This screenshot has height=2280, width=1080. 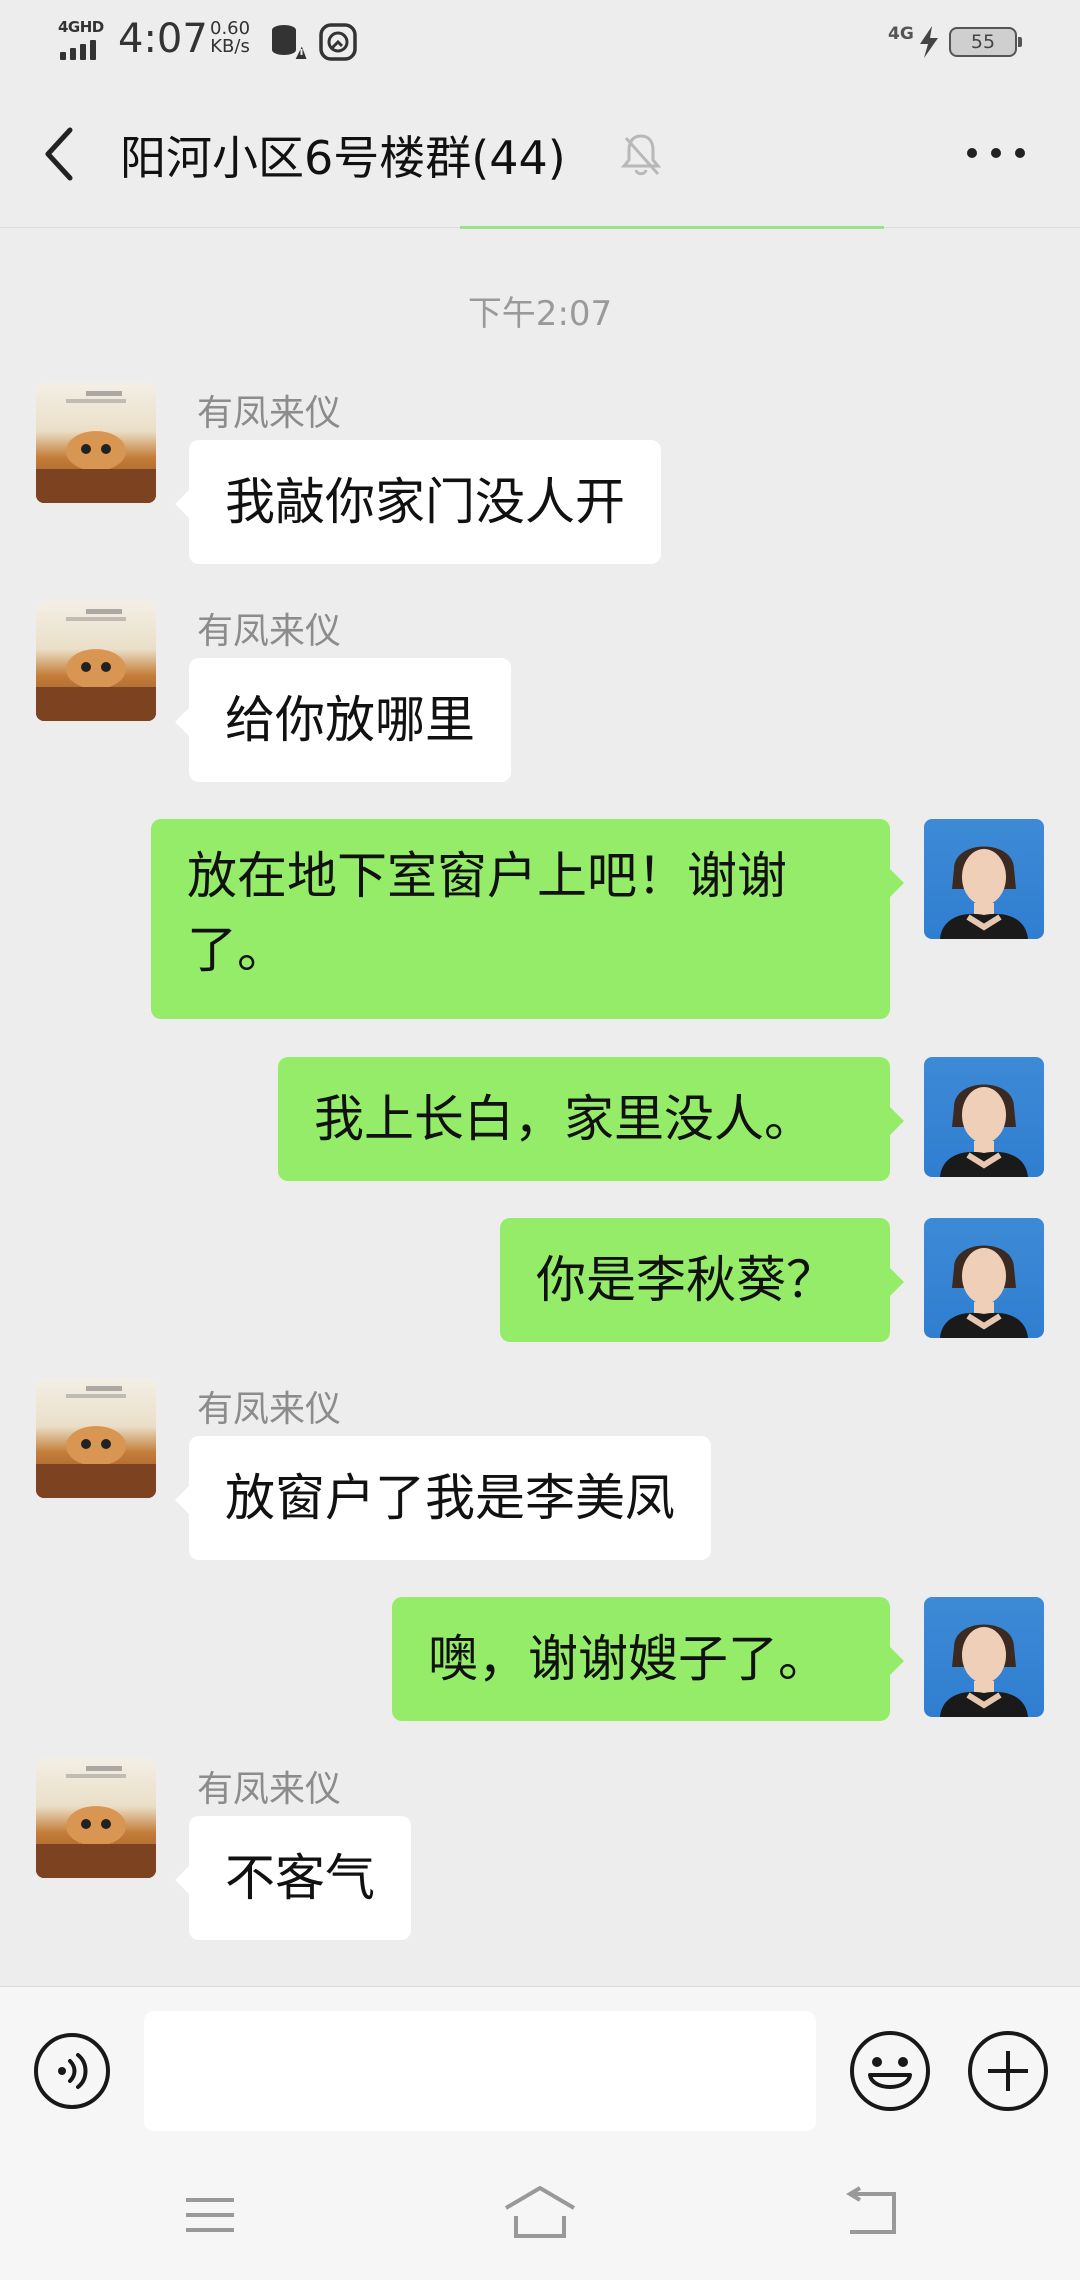 What do you see at coordinates (343, 155) in the screenshot?
I see `chat-title: 阳河小区6号楼群(44)` at bounding box center [343, 155].